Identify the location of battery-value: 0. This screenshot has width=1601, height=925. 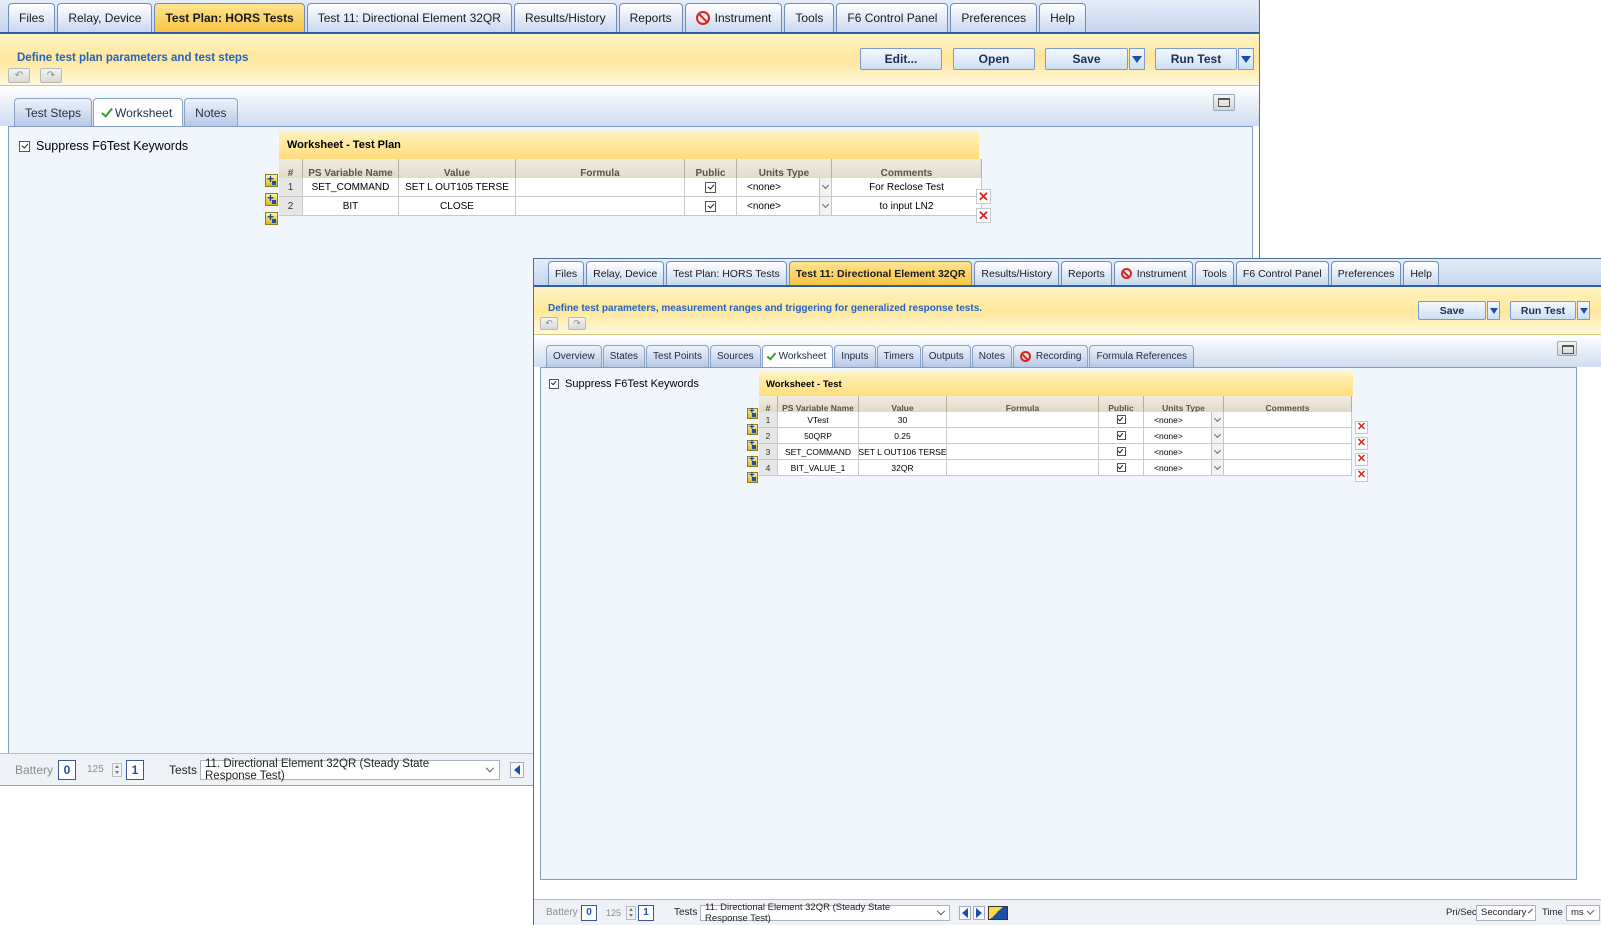
(67, 769).